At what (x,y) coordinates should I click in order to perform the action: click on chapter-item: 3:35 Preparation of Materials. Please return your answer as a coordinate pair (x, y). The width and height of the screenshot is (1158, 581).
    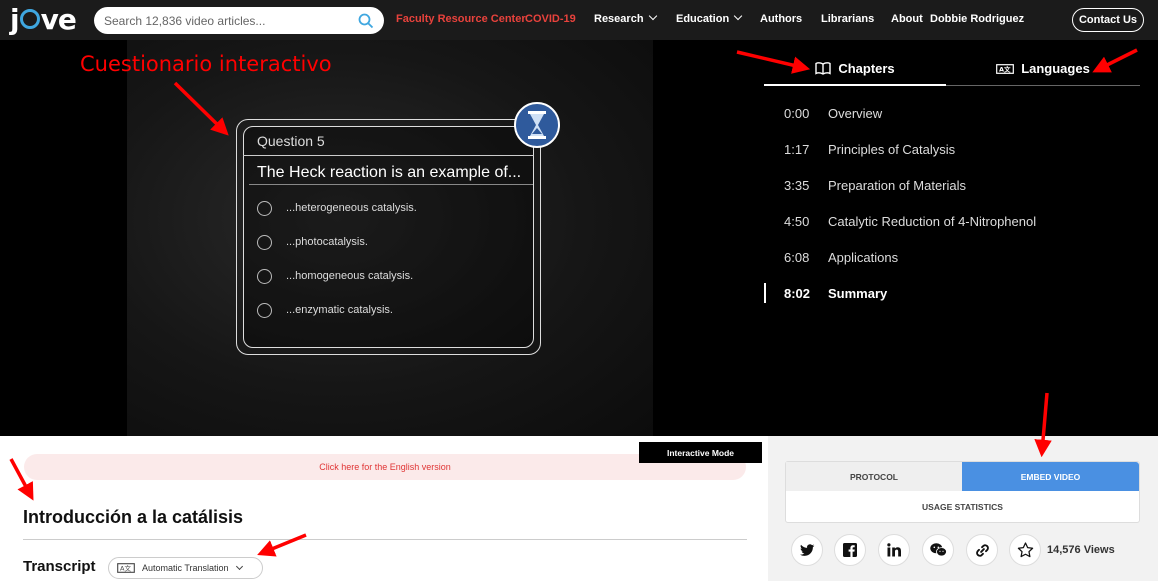
    Looking at the image, I should click on (865, 185).